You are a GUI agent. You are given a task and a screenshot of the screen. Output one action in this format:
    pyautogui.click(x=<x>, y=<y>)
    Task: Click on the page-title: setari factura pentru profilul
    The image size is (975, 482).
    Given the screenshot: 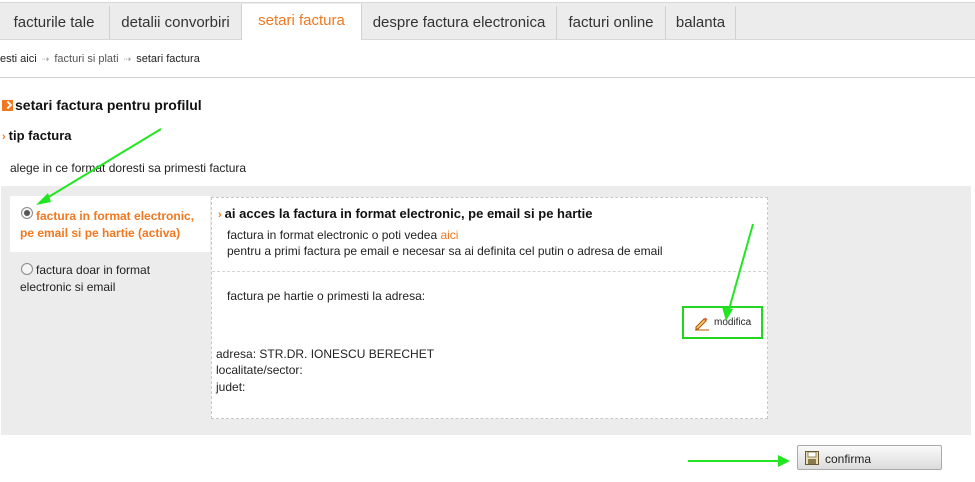 What is the action you would take?
    pyautogui.click(x=102, y=105)
    